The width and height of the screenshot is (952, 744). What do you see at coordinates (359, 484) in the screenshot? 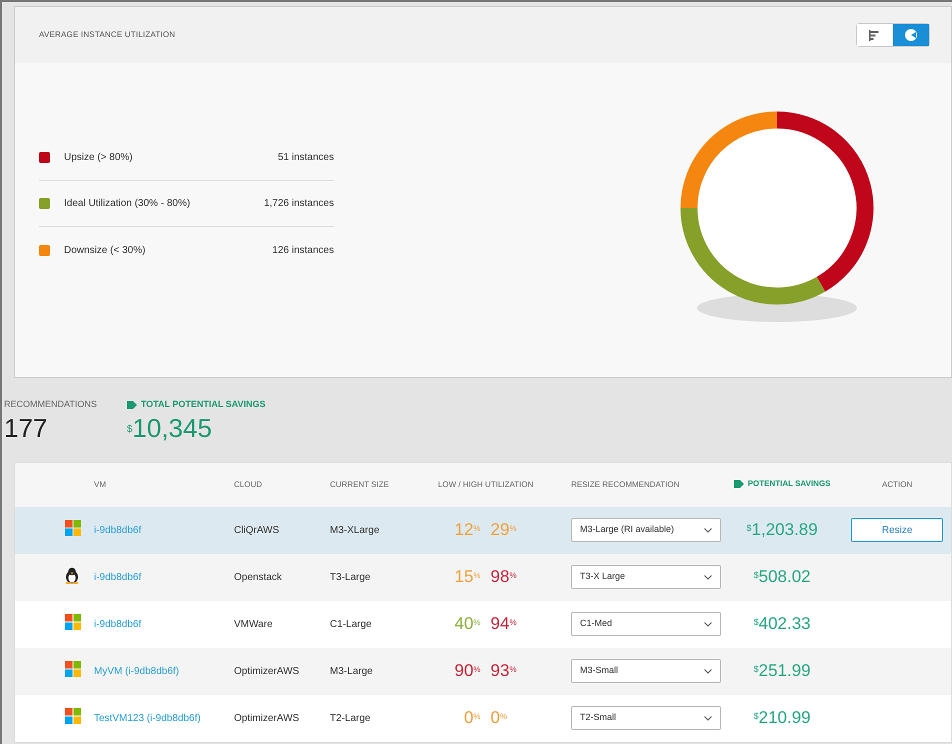
I see `column-header: CURRENT SIZE` at bounding box center [359, 484].